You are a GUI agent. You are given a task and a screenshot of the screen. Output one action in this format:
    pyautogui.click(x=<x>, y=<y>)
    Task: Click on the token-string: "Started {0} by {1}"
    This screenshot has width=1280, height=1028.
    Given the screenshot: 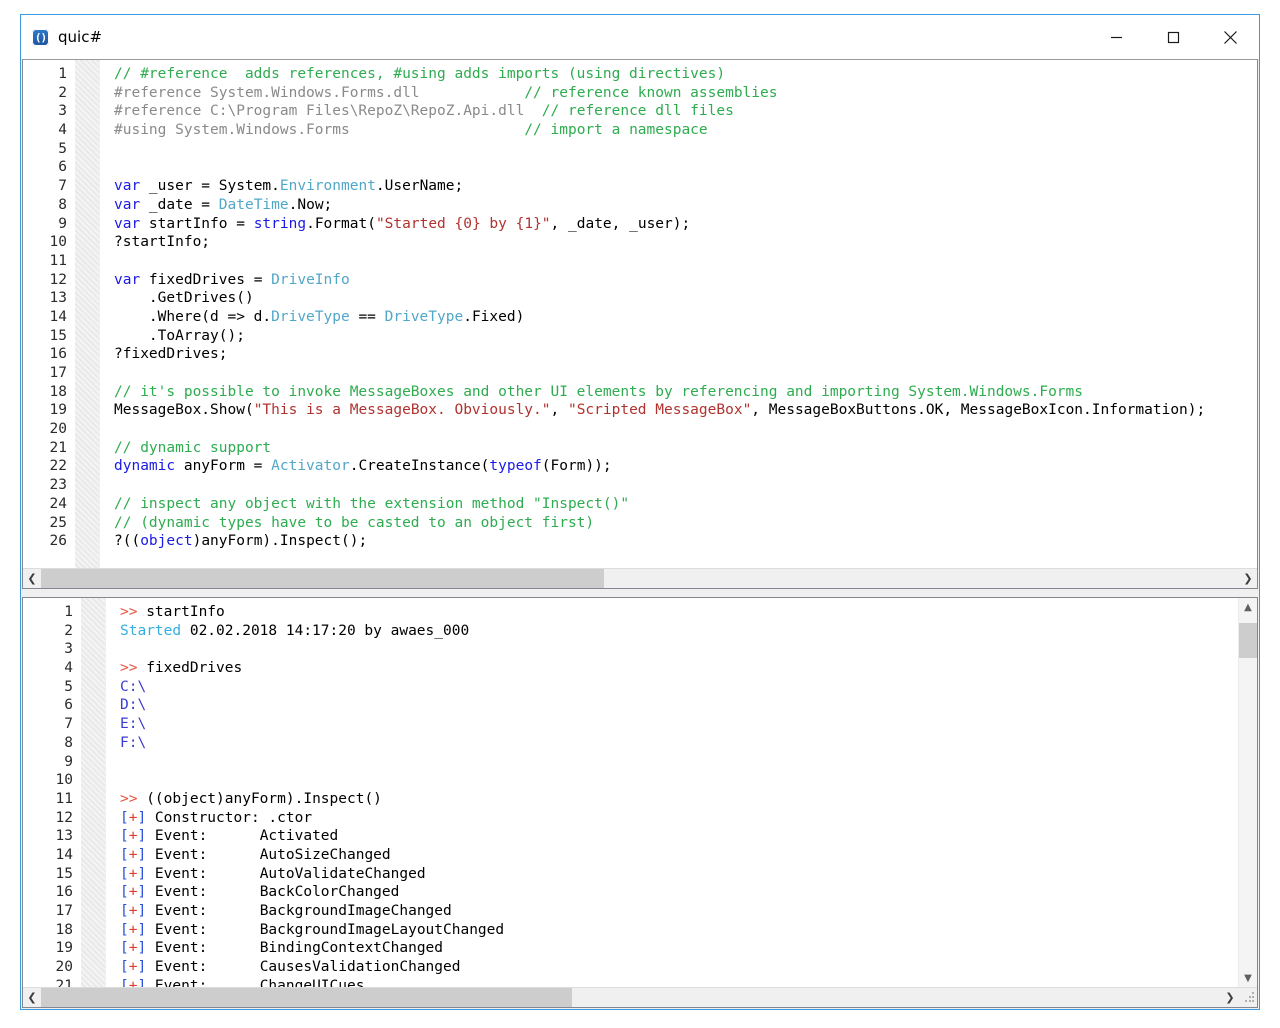 What is the action you would take?
    pyautogui.click(x=463, y=223)
    